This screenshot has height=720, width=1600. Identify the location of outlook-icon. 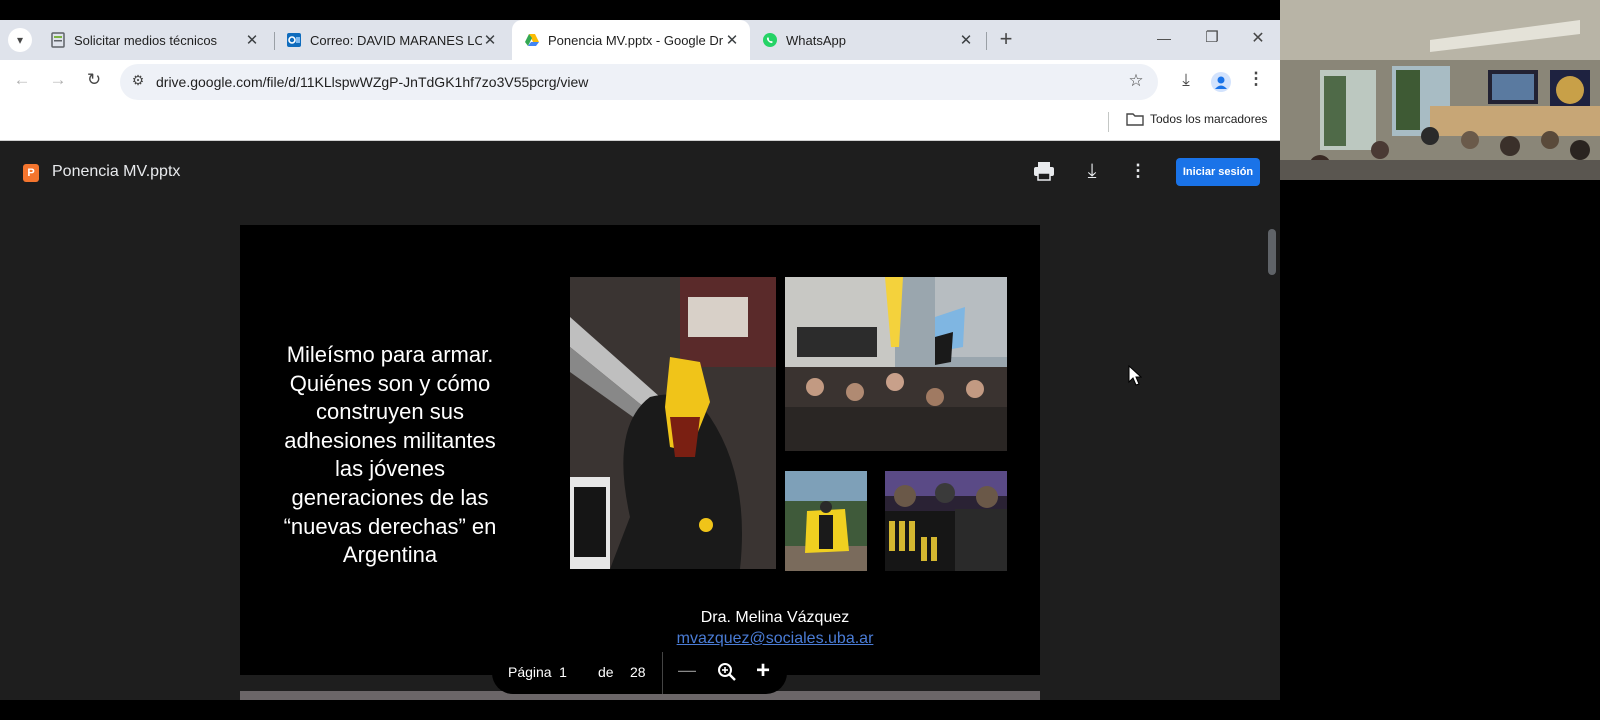
(294, 40).